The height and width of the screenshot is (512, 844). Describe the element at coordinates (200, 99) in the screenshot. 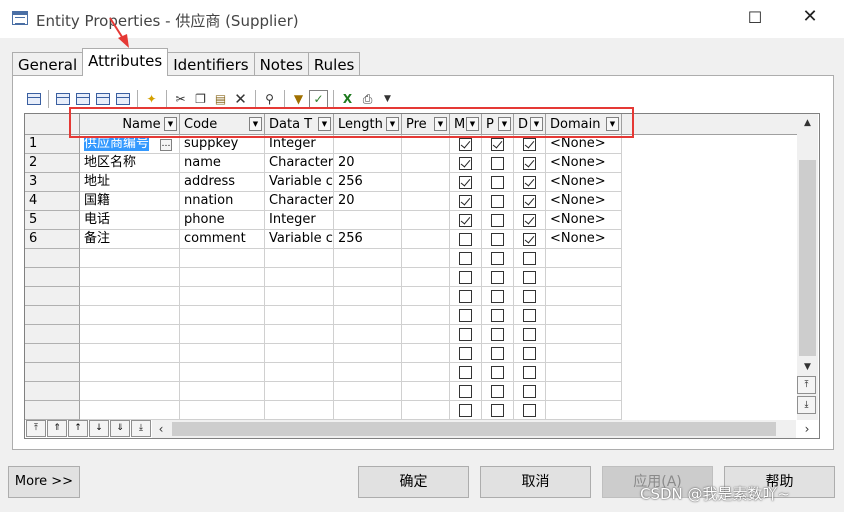

I see `copy-icon: ❐` at that location.